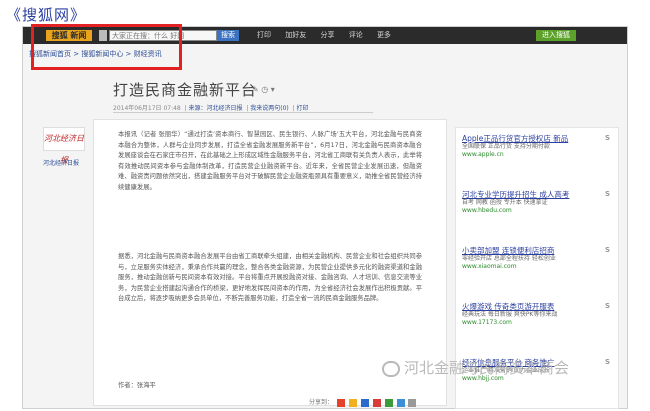  I want to click on ad-url: www.17173.com, so click(487, 322).